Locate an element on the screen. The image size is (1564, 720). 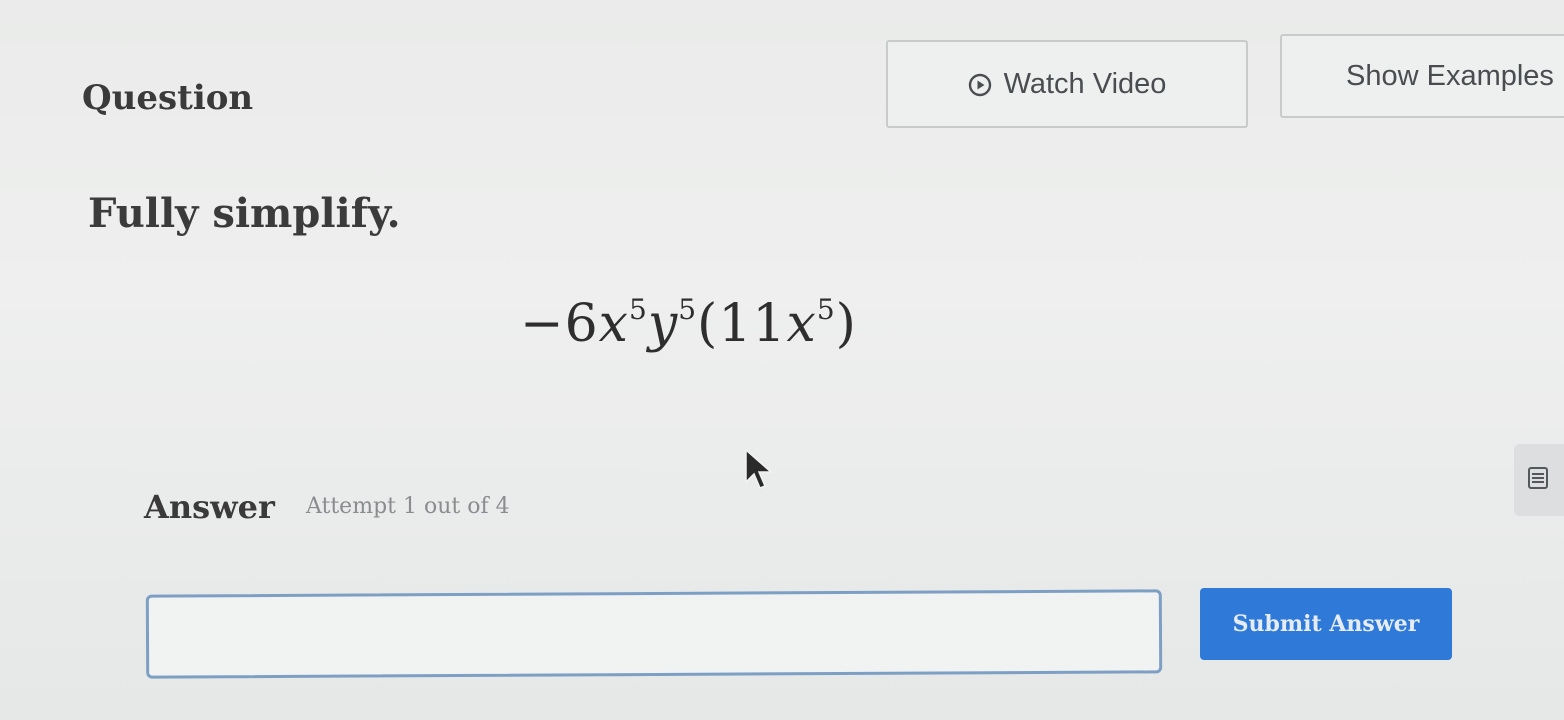
math-expression: −6x5y5(11x5) is located at coordinates (688, 323).